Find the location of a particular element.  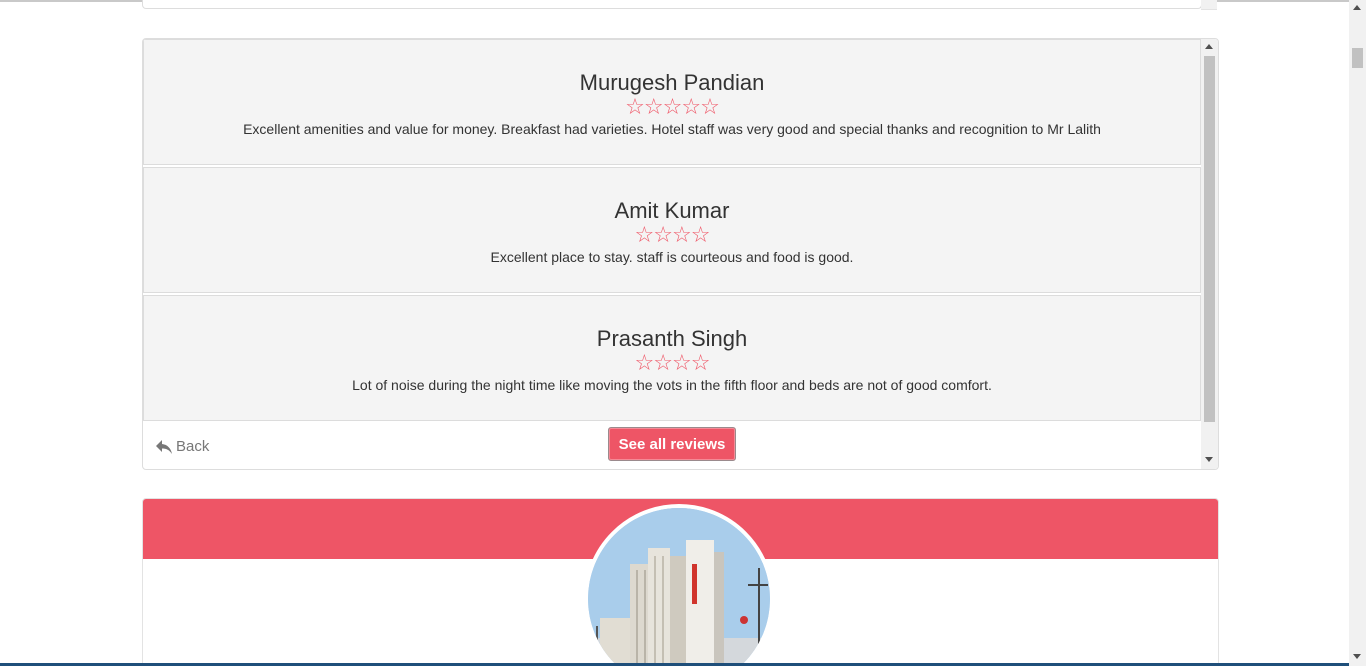

hotel-building-image is located at coordinates (679, 587).